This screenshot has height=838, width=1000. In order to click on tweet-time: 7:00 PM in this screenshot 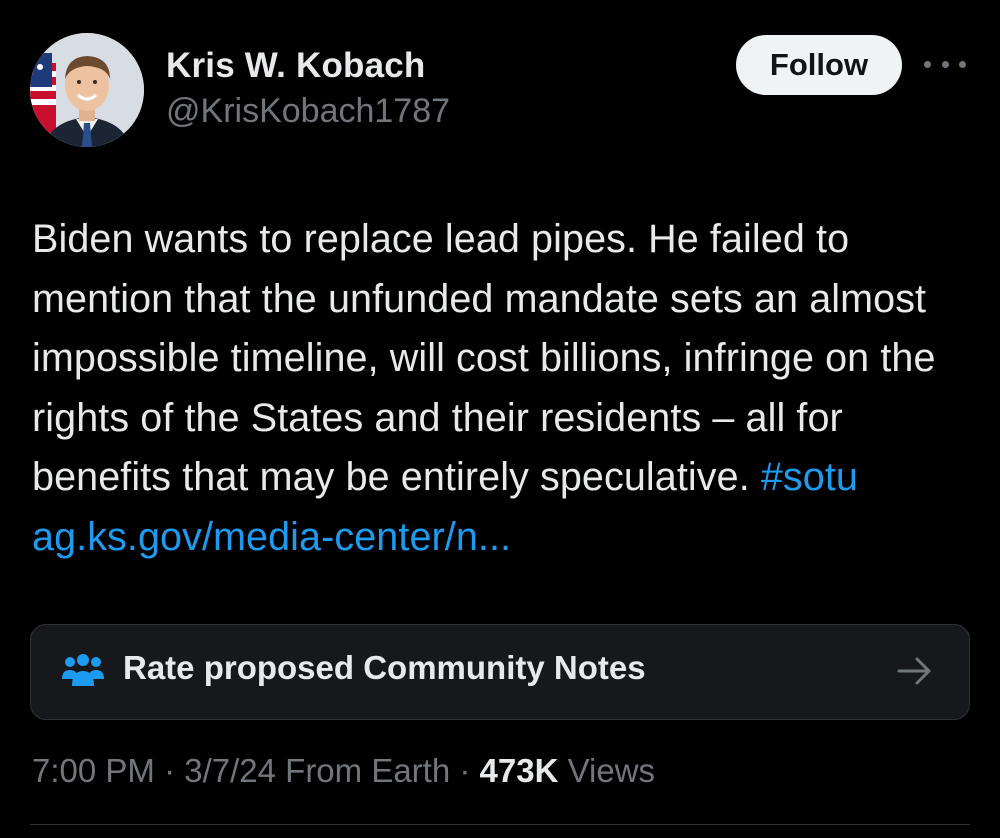, I will do `click(93, 770)`.